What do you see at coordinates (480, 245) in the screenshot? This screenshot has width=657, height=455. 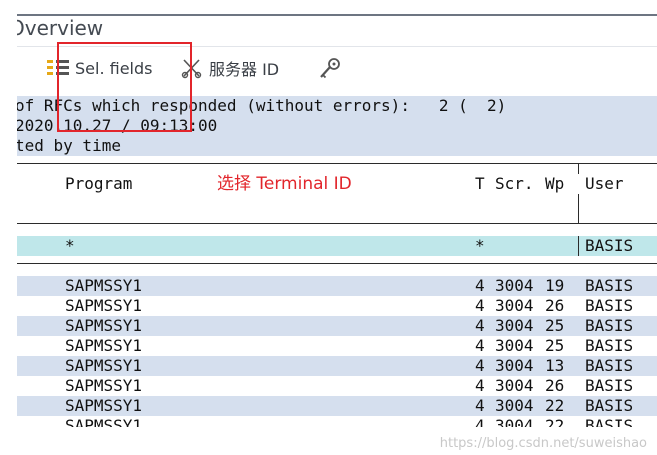 I see `filter-t: *` at bounding box center [480, 245].